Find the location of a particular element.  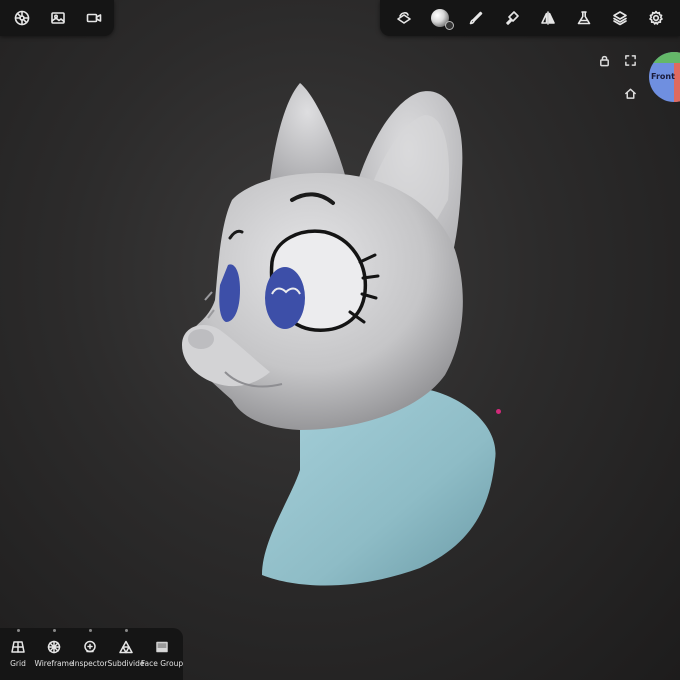

subdivide-icon is located at coordinates (126, 647).